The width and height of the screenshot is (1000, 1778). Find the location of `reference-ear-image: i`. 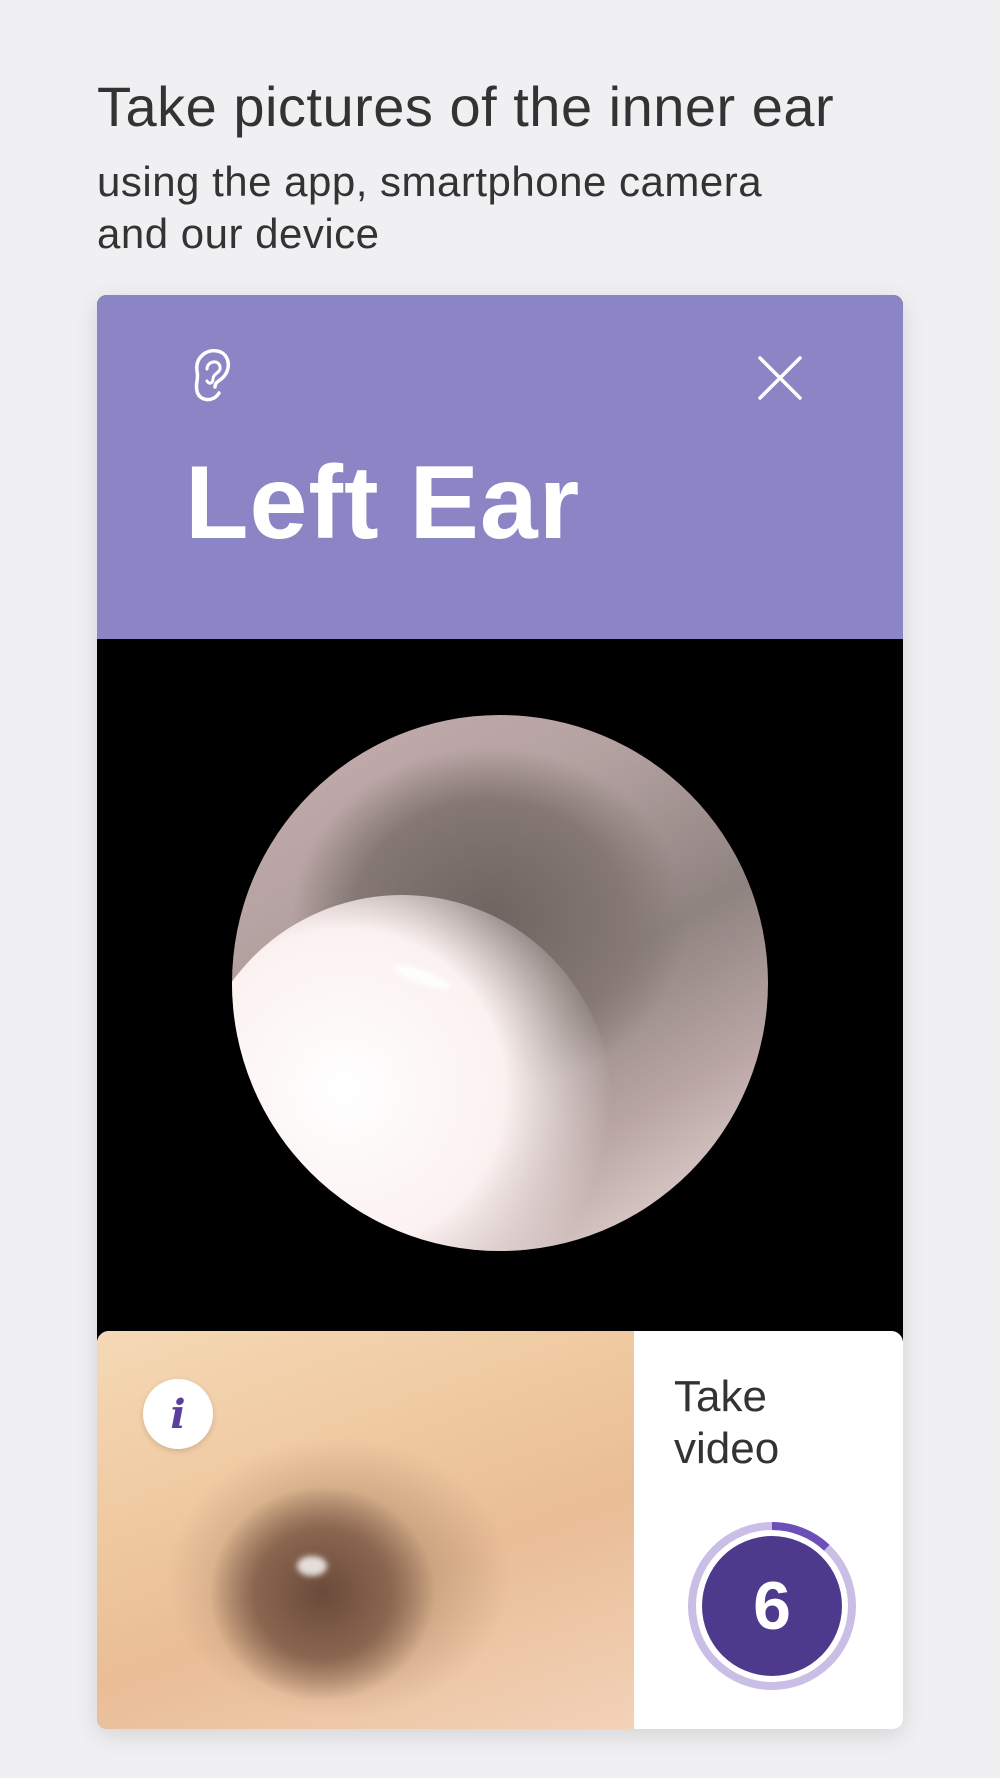

reference-ear-image: i is located at coordinates (365, 1530).